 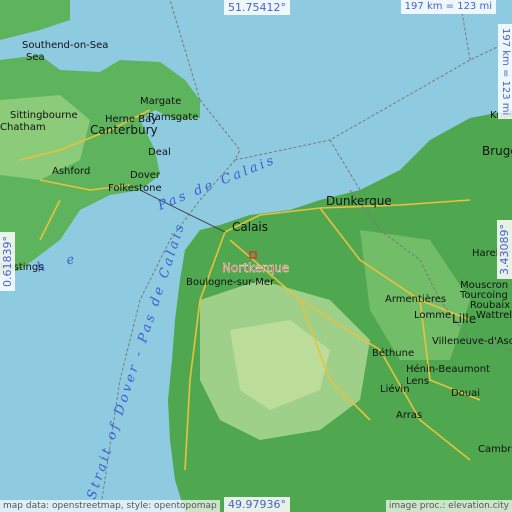 I want to click on attribution-right: image proc.: elevation.city, so click(x=448, y=506).